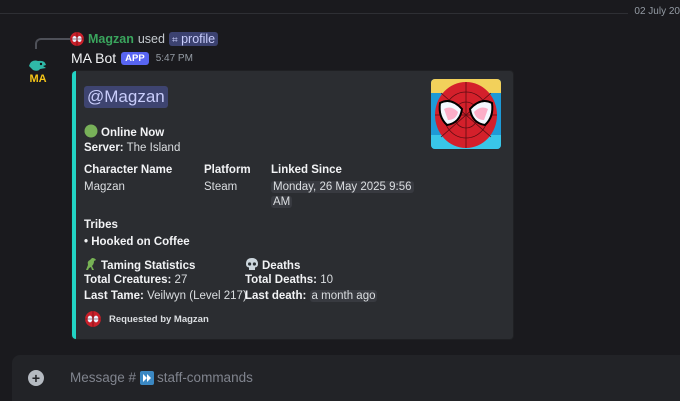 The image size is (680, 401). I want to click on status-text: Online Now, so click(133, 133).